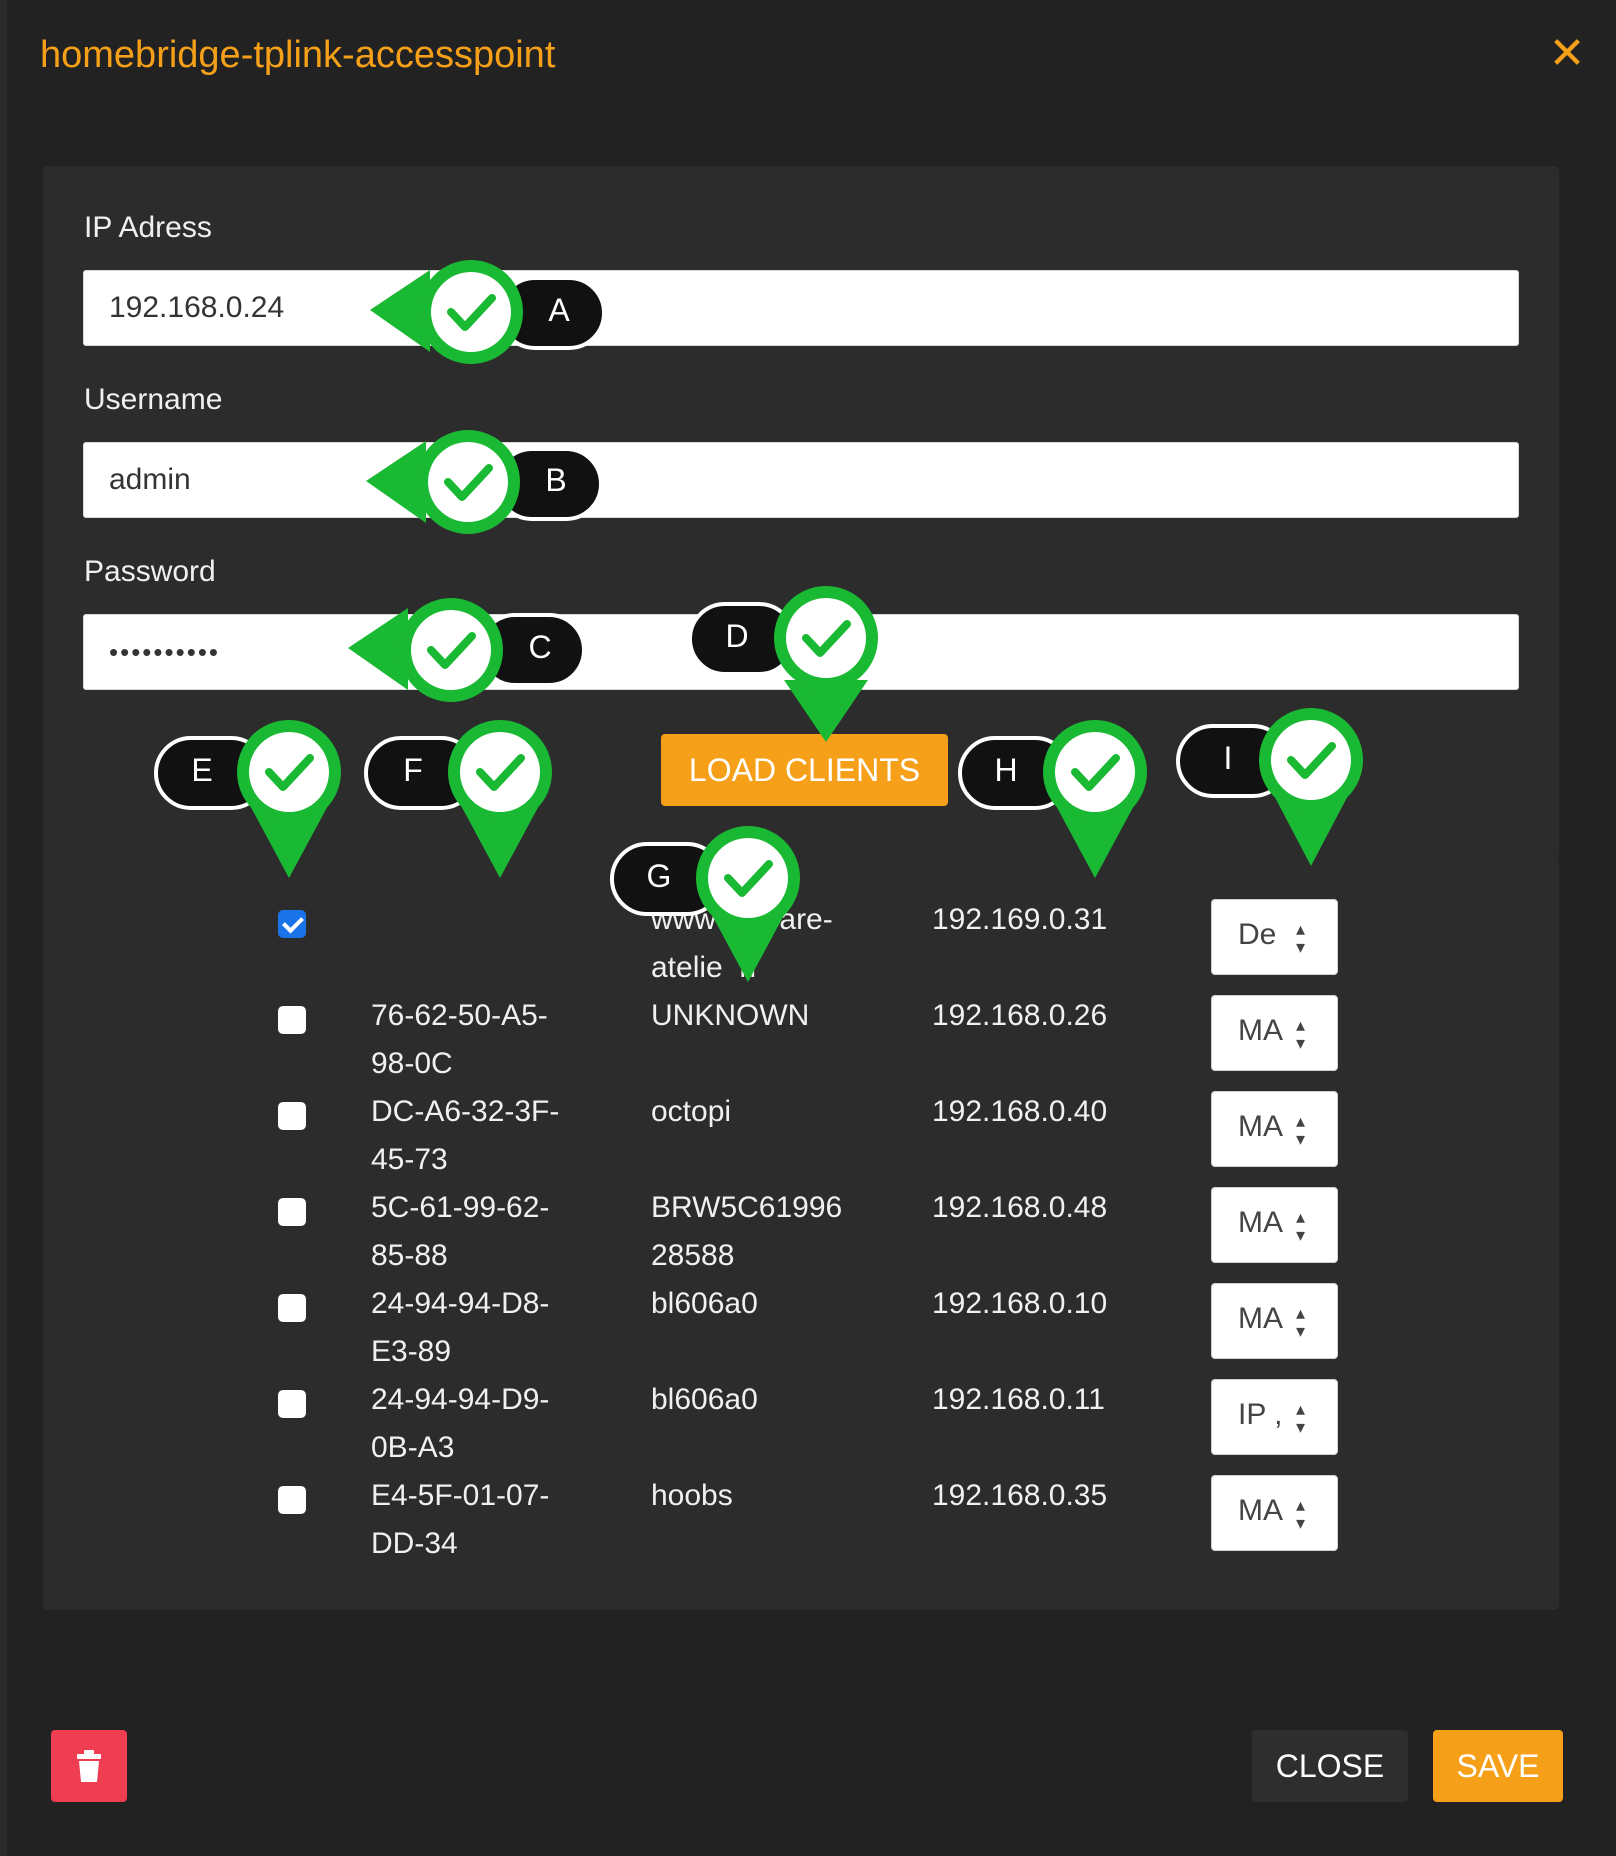  Describe the element at coordinates (539, 647) in the screenshot. I see `svg-text: C` at that location.